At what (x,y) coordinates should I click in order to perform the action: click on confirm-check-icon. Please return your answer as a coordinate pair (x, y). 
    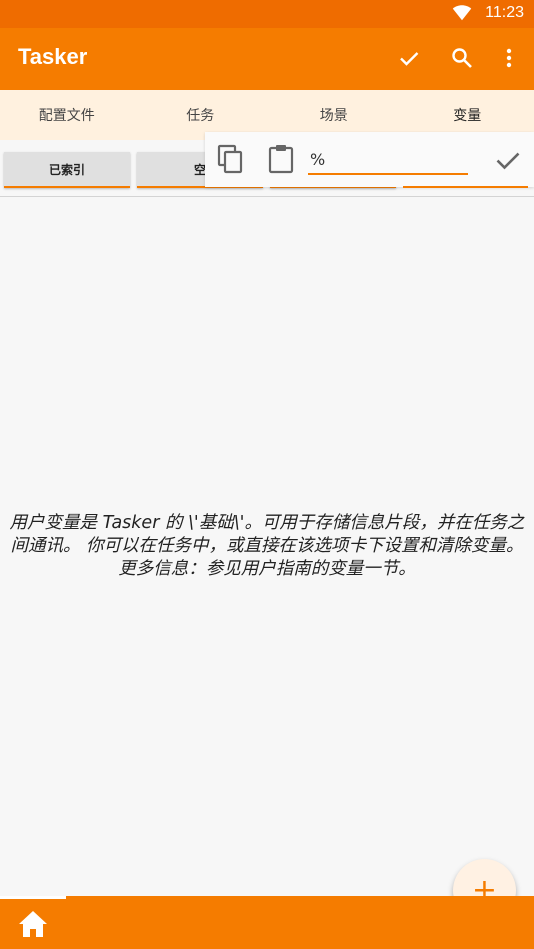
    Looking at the image, I should click on (508, 160).